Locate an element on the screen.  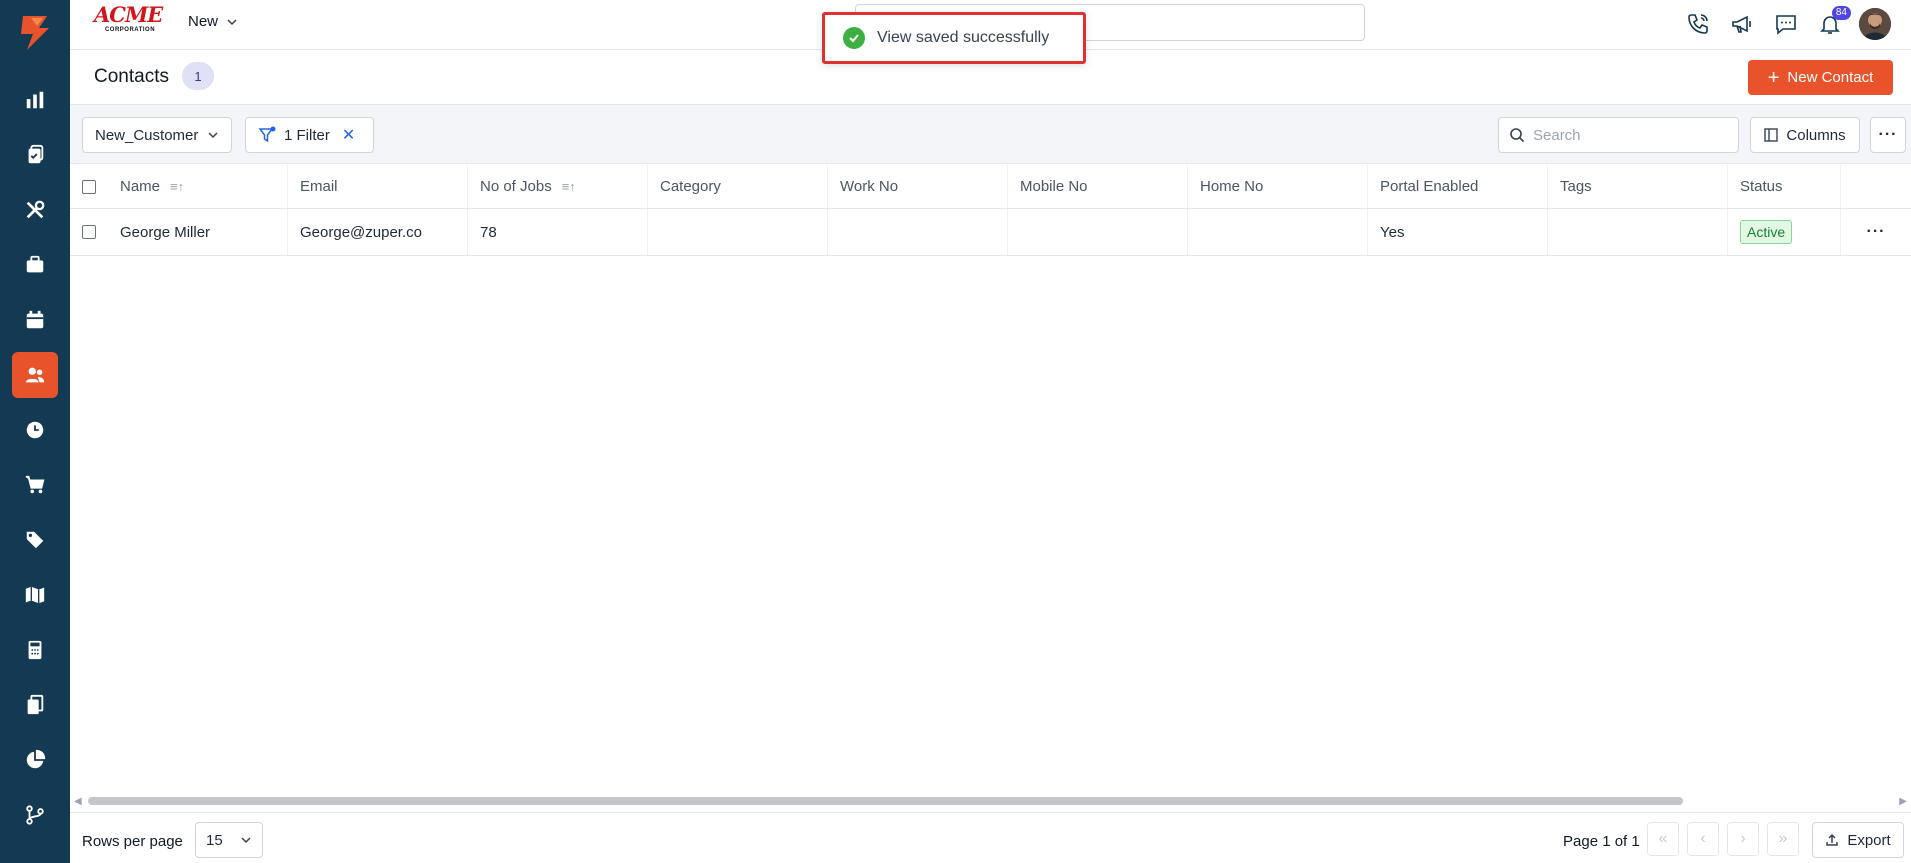
sidebar-item-projects is located at coordinates (35, 265).